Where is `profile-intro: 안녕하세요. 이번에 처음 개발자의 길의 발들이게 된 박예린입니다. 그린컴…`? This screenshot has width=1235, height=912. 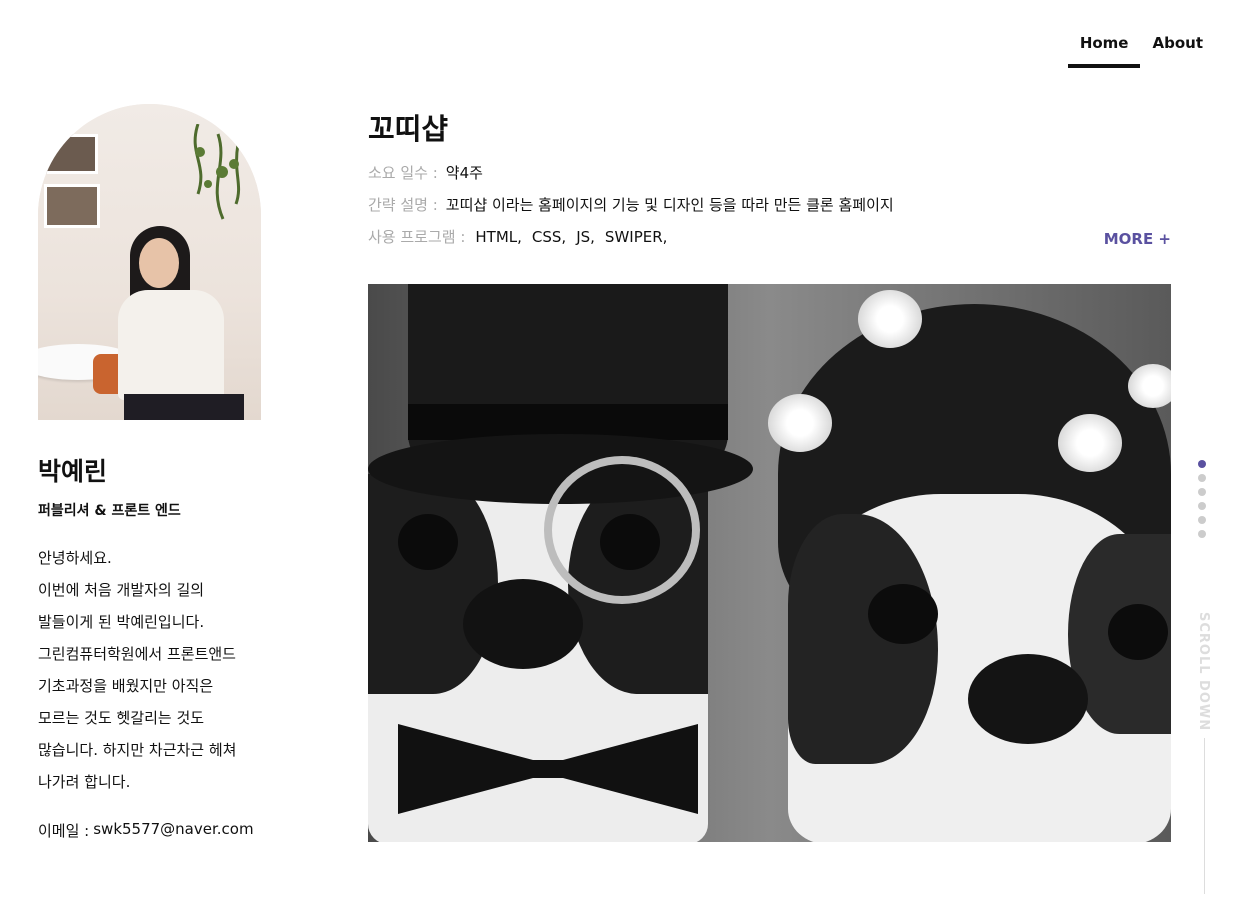
profile-intro: 안녕하세요. 이번에 처음 개발자의 길의 발들이게 된 박예린입니다. 그린컴… is located at coordinates (168, 670).